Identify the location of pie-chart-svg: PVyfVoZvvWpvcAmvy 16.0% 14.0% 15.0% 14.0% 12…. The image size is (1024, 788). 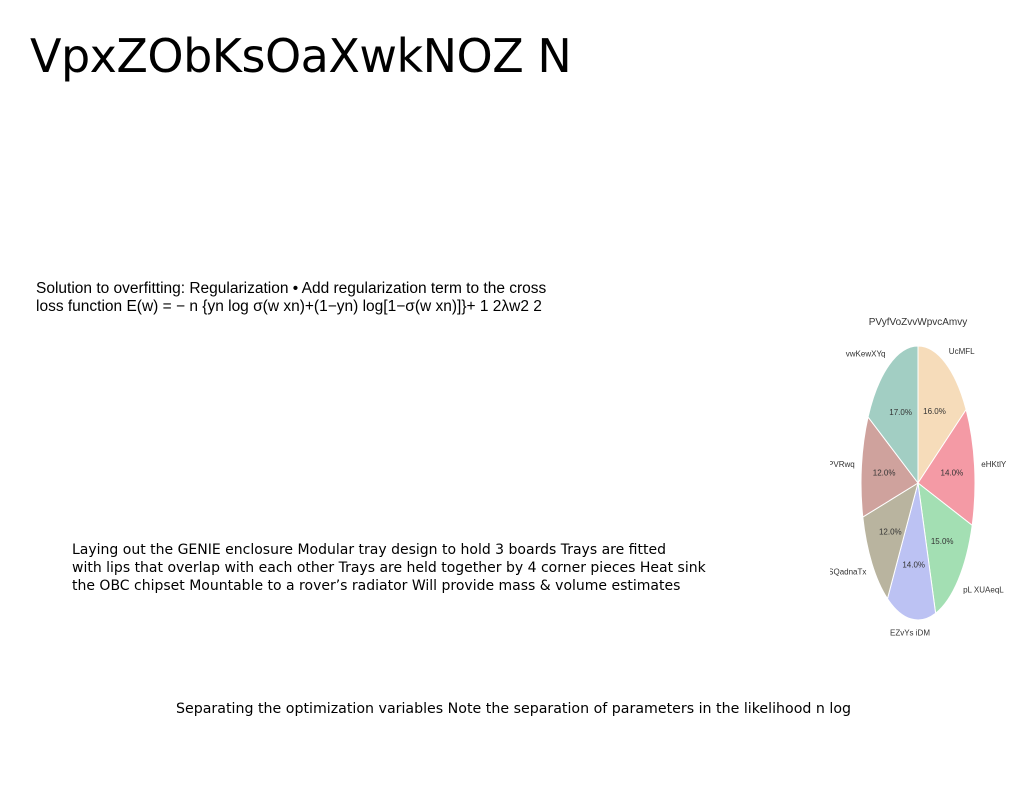
(918, 477).